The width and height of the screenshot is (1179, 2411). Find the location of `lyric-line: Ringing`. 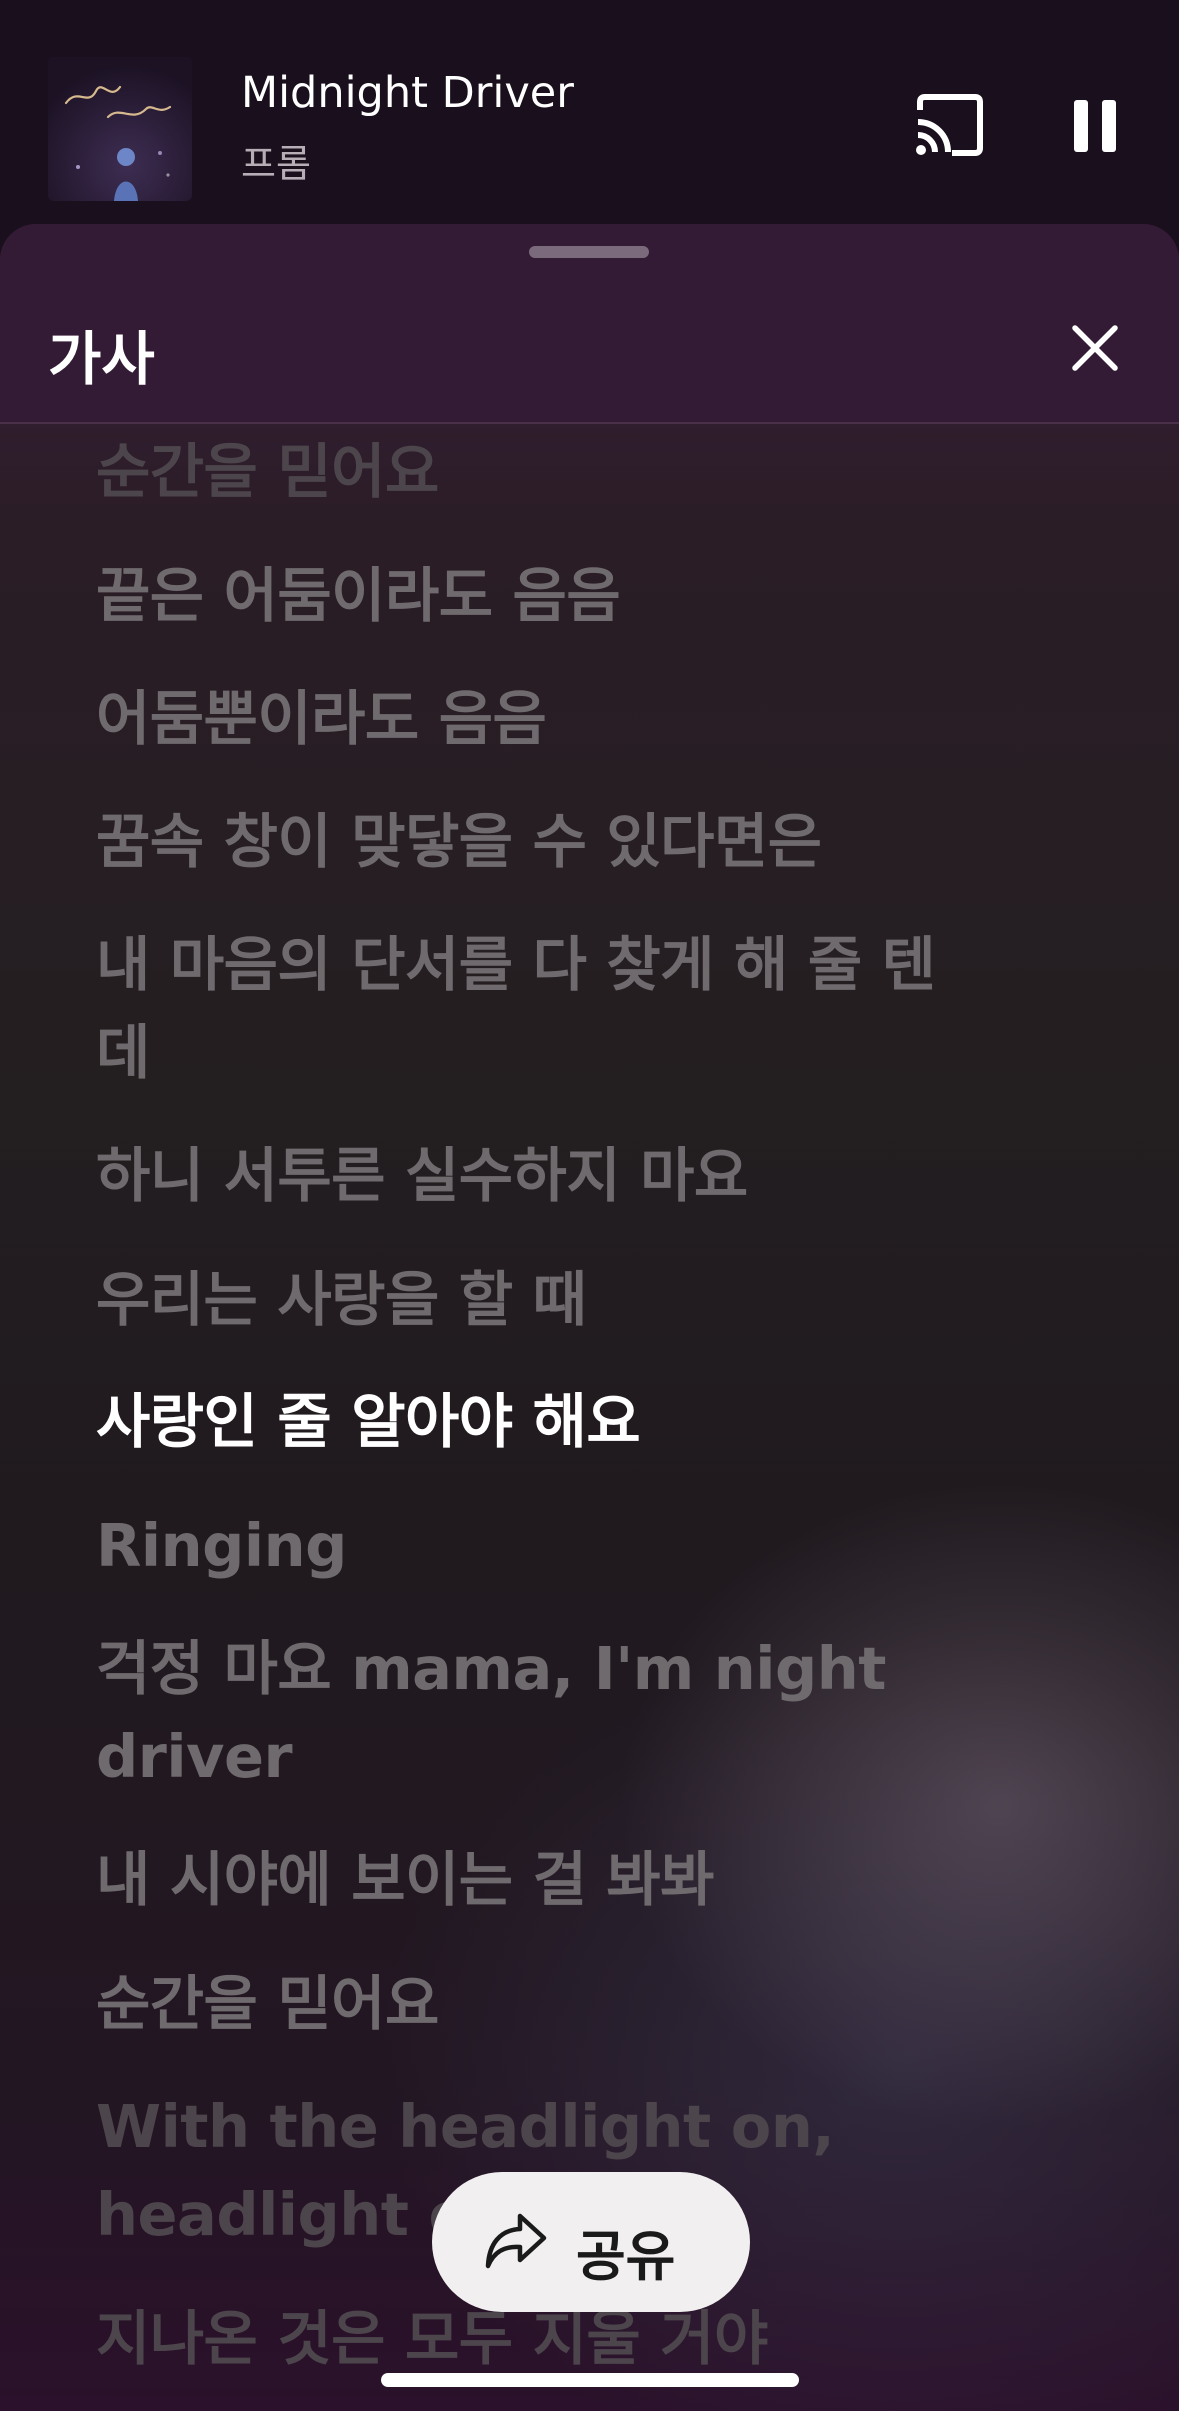

lyric-line: Ringing is located at coordinates (576, 1546).